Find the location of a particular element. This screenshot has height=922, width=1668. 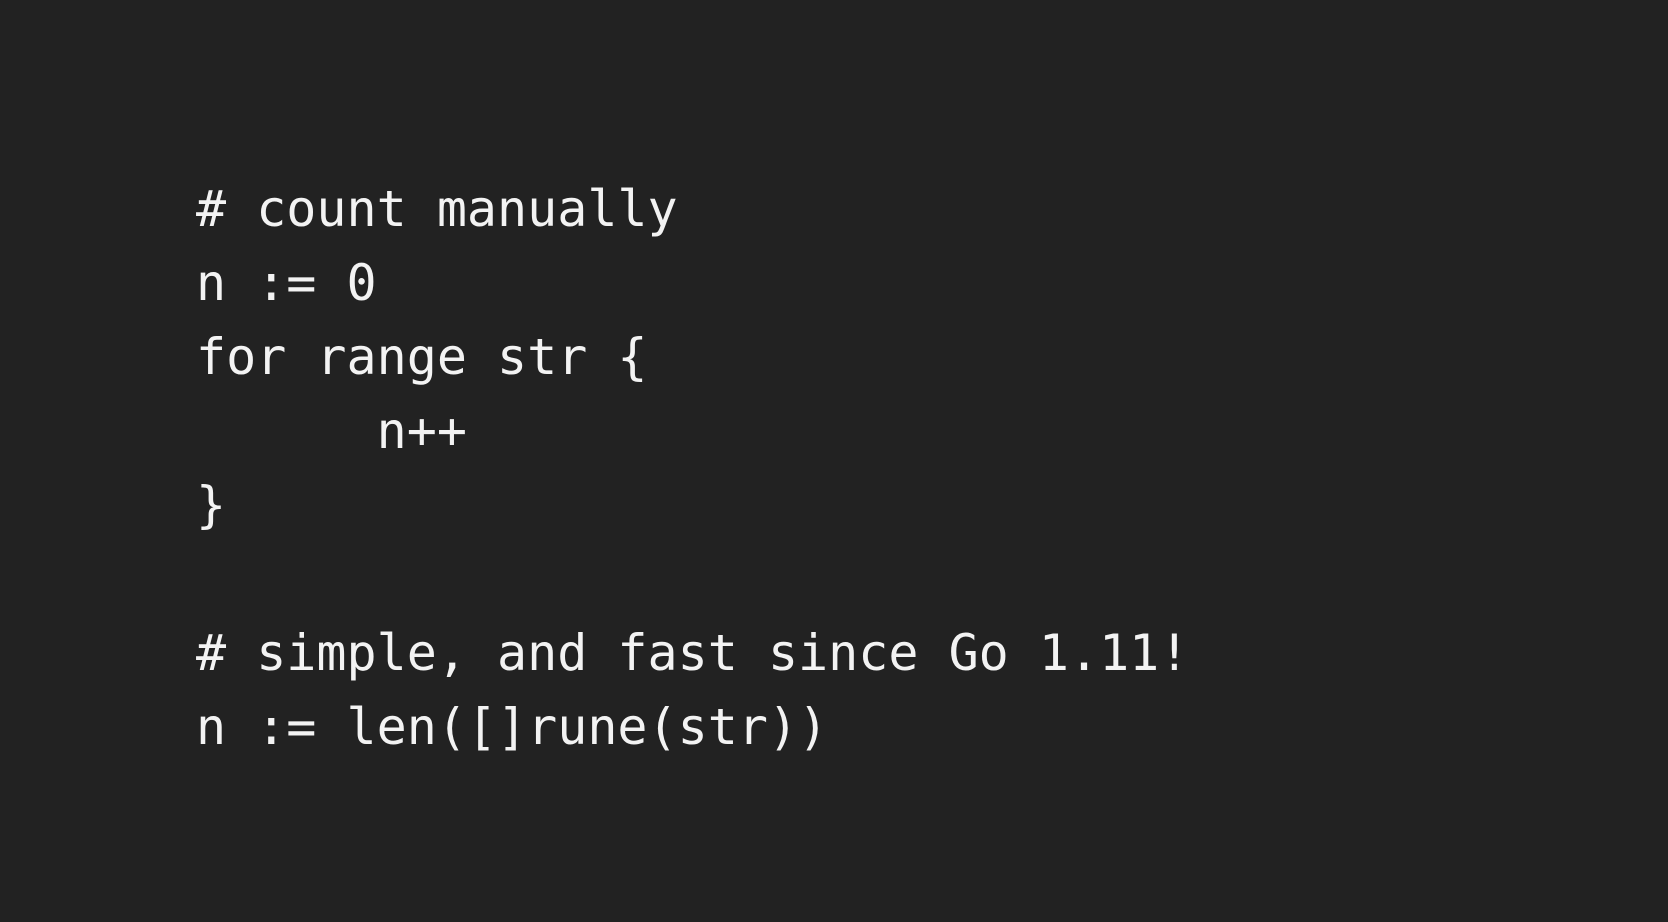

code-line-initialize-n: n := 0 is located at coordinates (286, 283).